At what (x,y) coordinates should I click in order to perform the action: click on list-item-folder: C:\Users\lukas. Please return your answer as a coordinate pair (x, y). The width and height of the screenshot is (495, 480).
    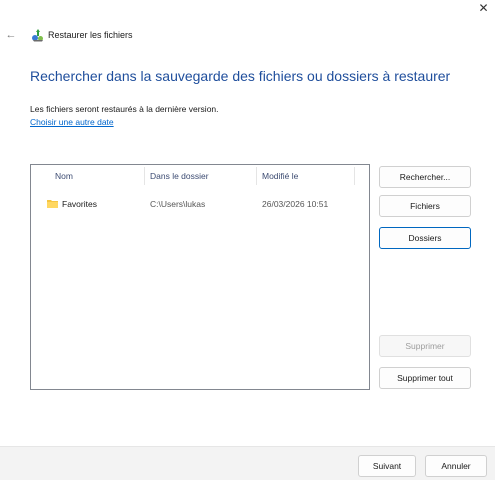
    Looking at the image, I should click on (178, 204).